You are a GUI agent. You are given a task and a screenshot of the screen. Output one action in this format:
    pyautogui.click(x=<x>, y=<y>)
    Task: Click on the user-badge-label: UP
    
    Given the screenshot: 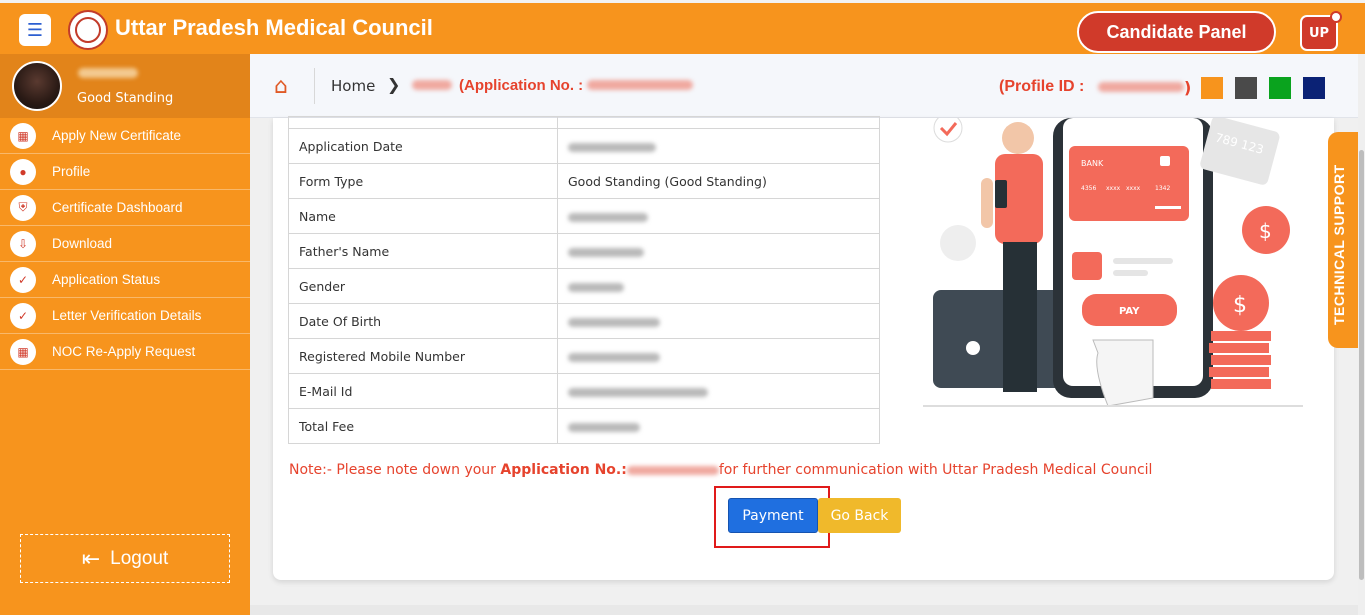 What is the action you would take?
    pyautogui.click(x=1319, y=33)
    